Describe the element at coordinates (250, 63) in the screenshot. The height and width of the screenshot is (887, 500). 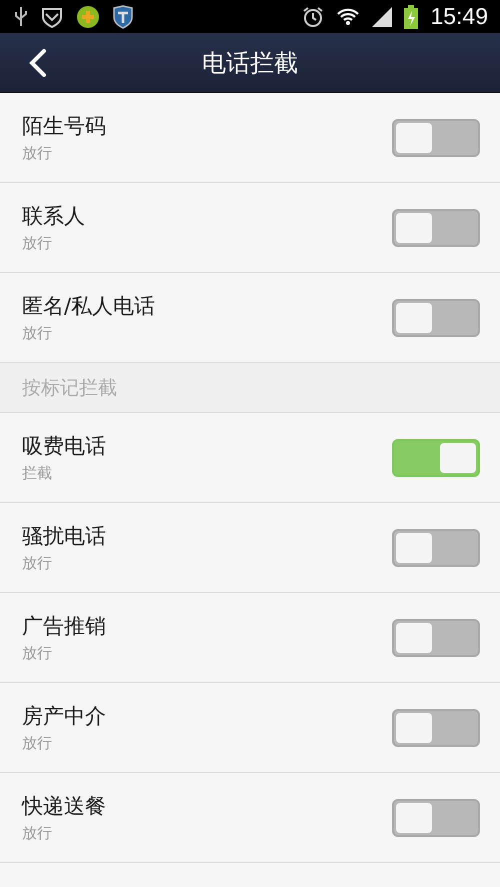
I see `page-title: 电话拦截` at that location.